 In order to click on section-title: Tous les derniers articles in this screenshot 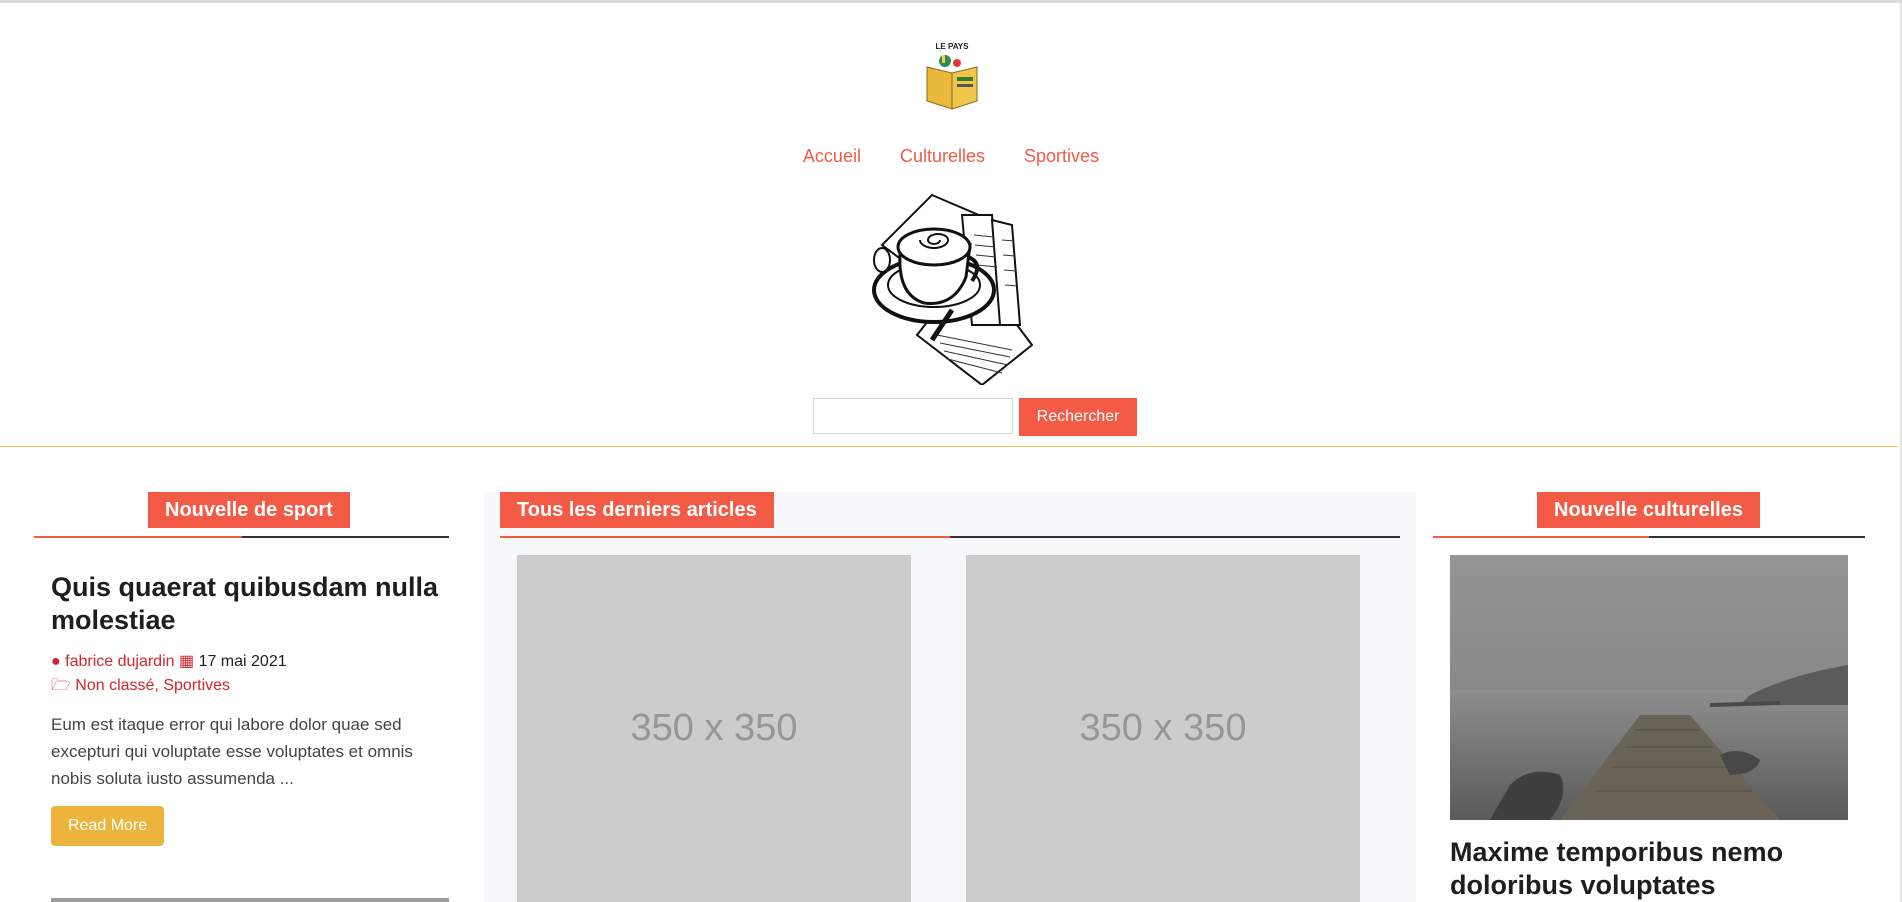, I will do `click(637, 510)`.